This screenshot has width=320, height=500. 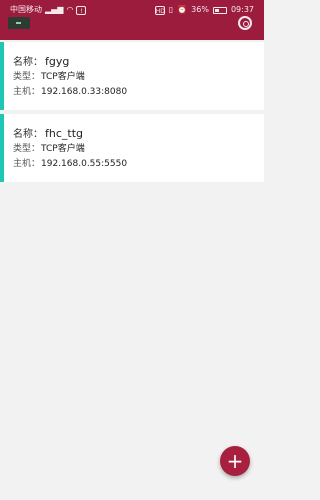 What do you see at coordinates (84, 92) in the screenshot?
I see `connection-host: 192.168.0.33:8080` at bounding box center [84, 92].